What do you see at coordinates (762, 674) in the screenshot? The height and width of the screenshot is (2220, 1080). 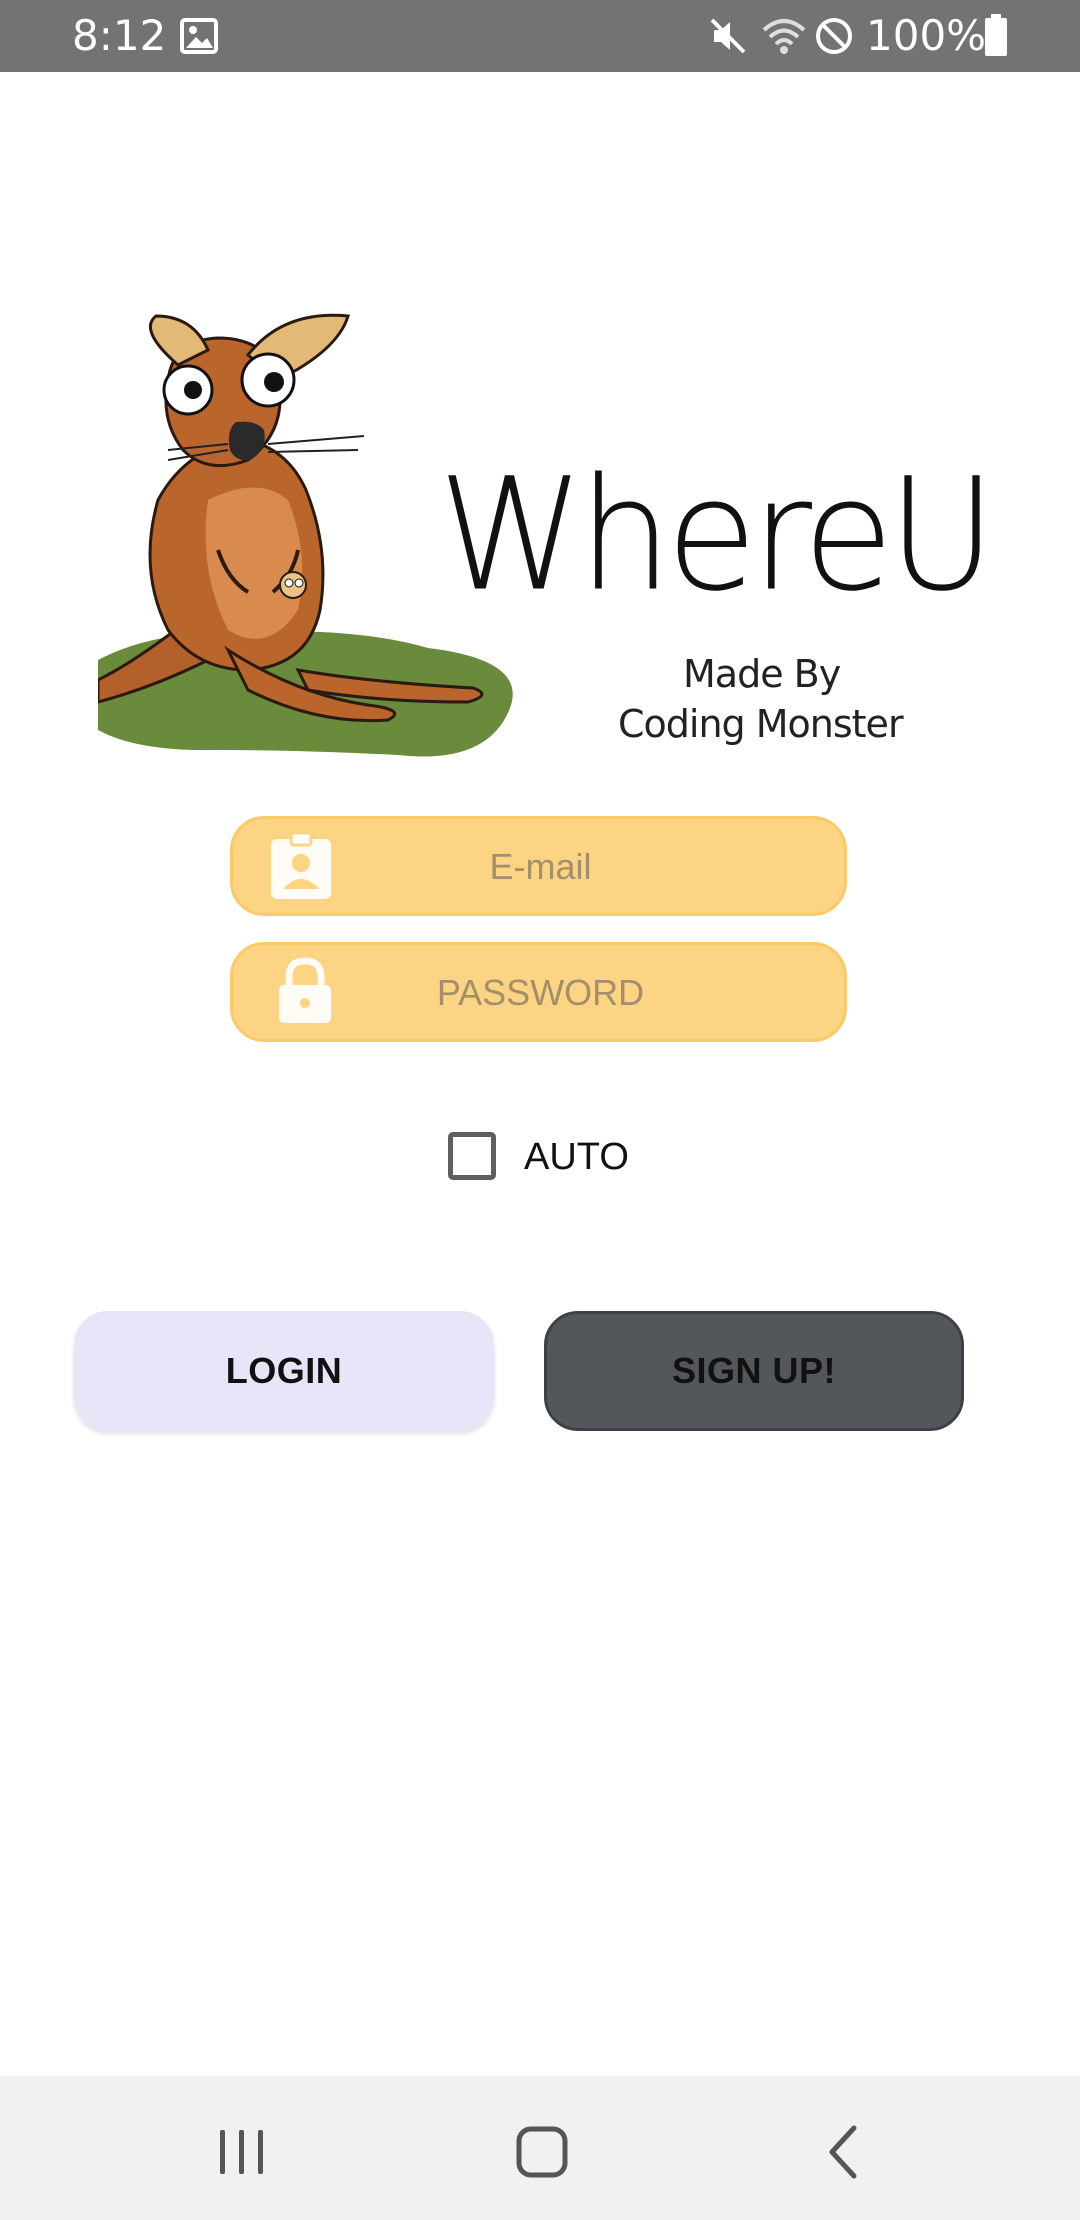 I see `logo-subtitle-line1: Made By` at bounding box center [762, 674].